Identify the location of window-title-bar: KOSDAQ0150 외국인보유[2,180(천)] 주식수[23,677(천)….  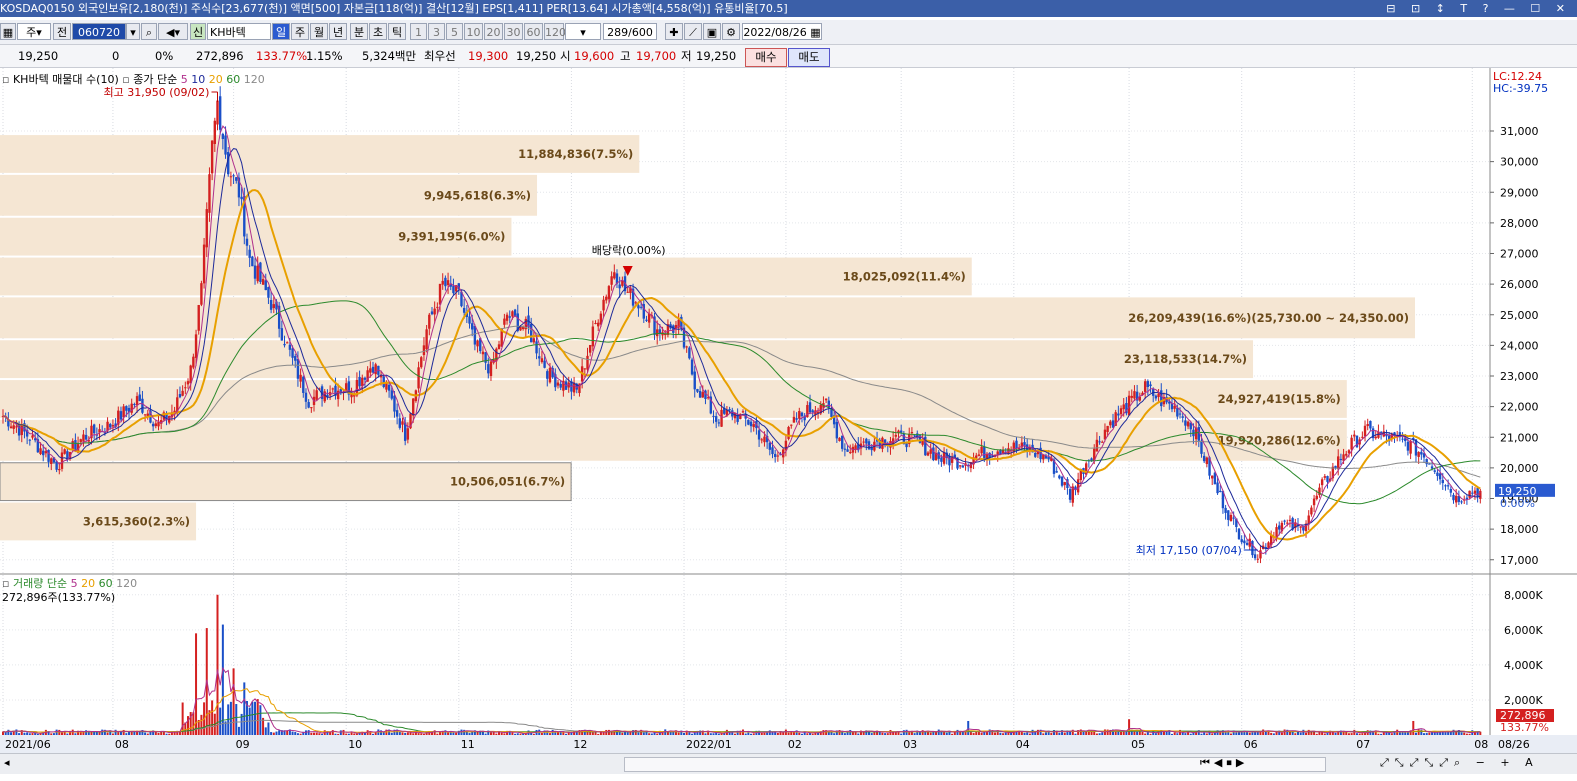
(788, 8).